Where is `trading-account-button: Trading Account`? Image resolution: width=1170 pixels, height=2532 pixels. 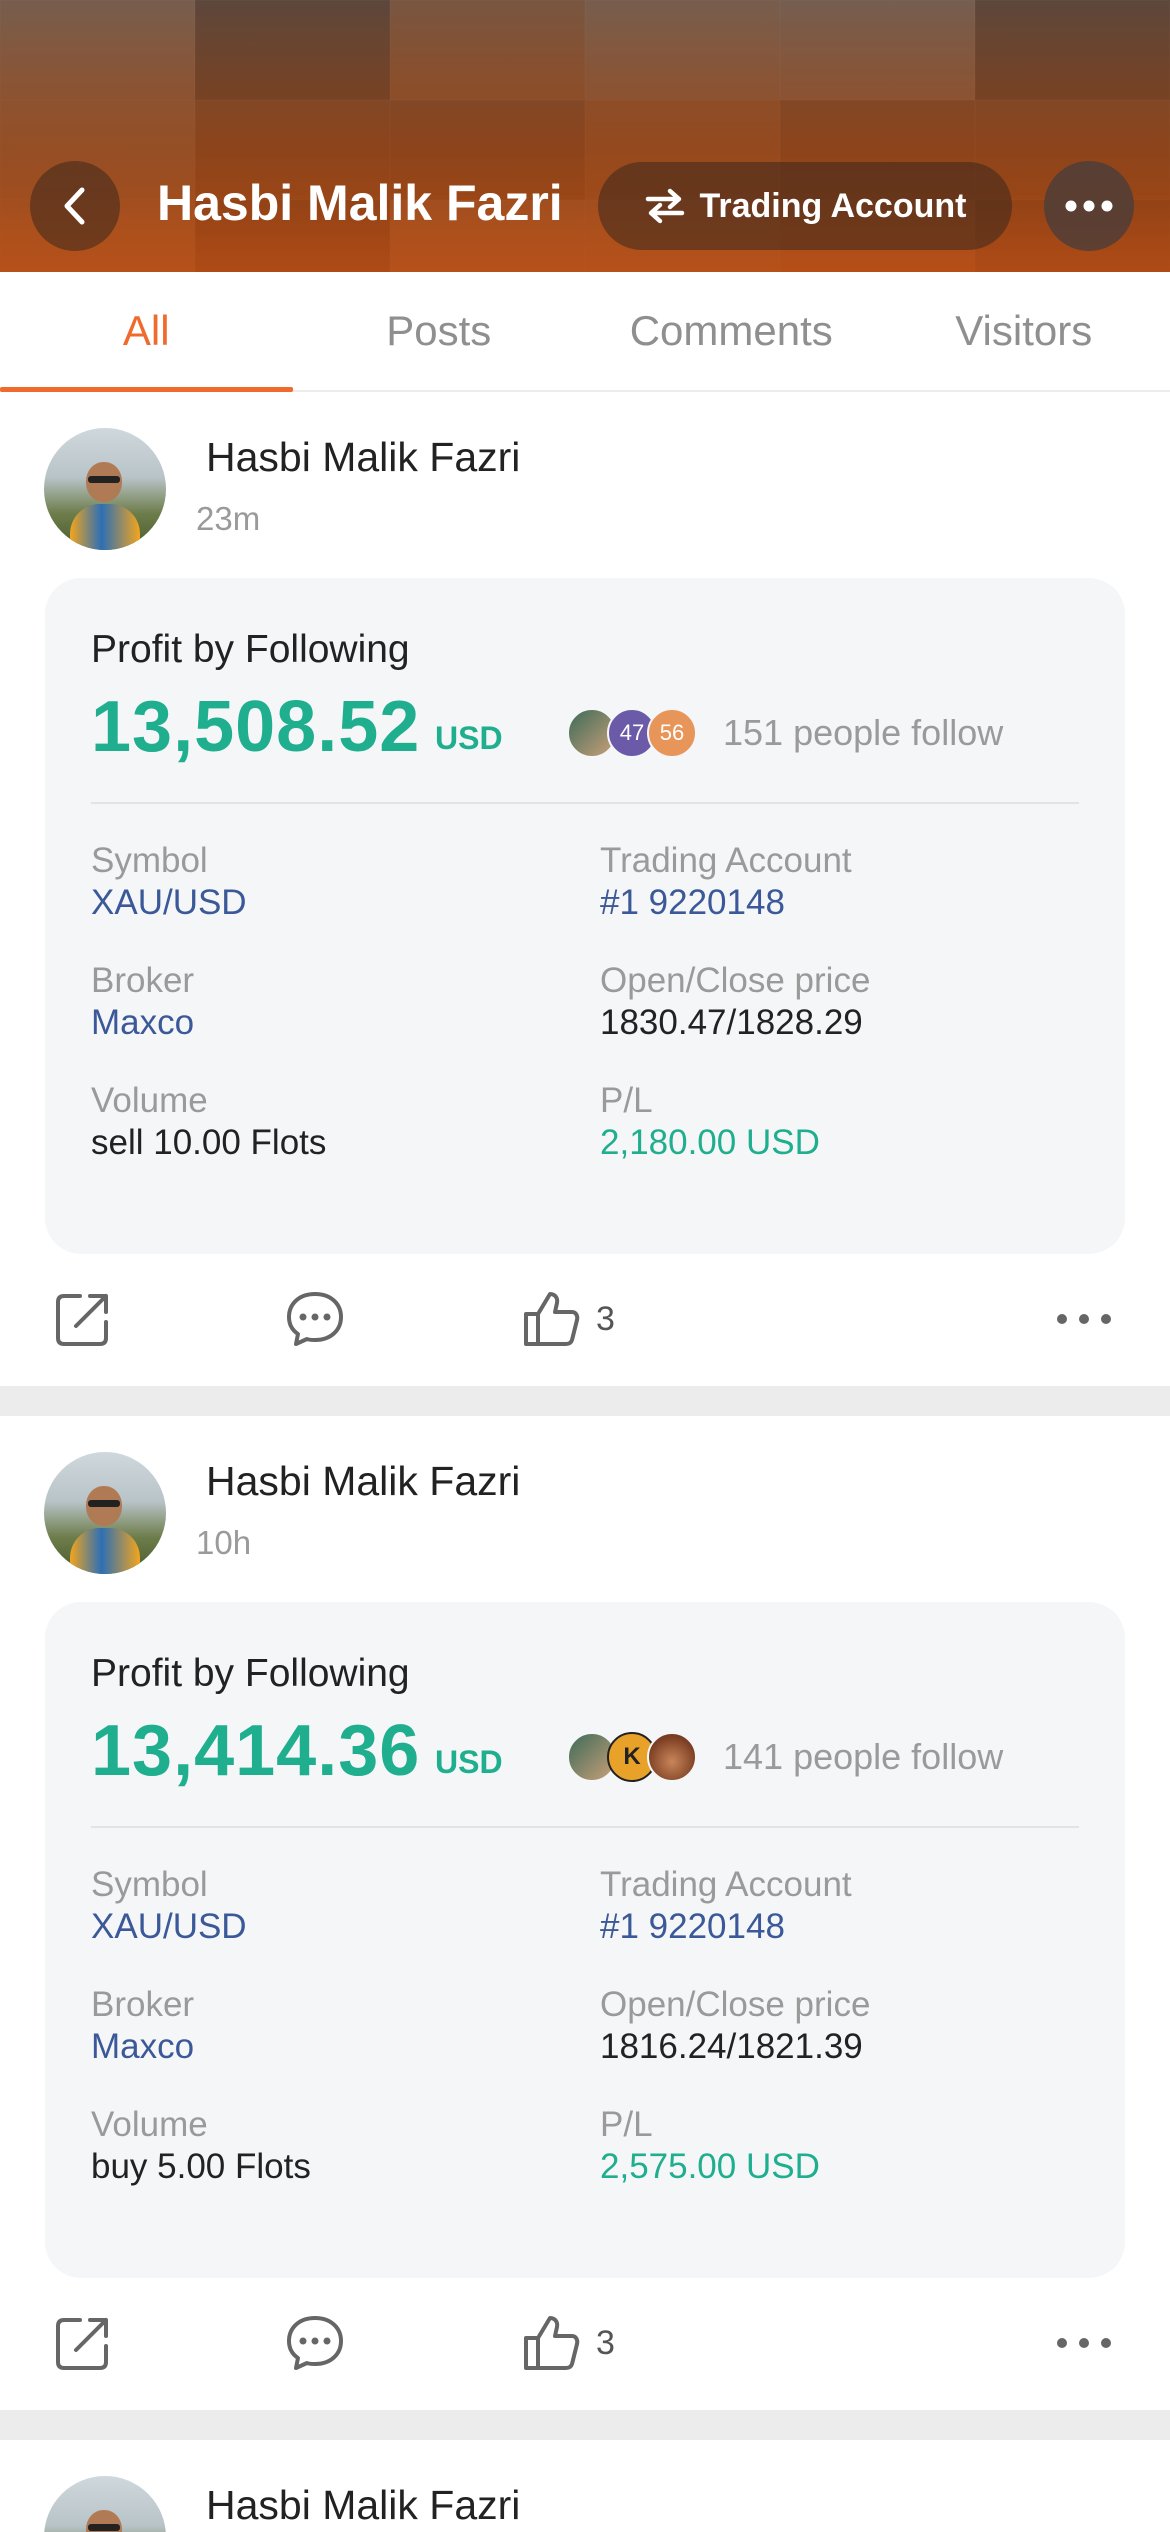 trading-account-button: Trading Account is located at coordinates (805, 206).